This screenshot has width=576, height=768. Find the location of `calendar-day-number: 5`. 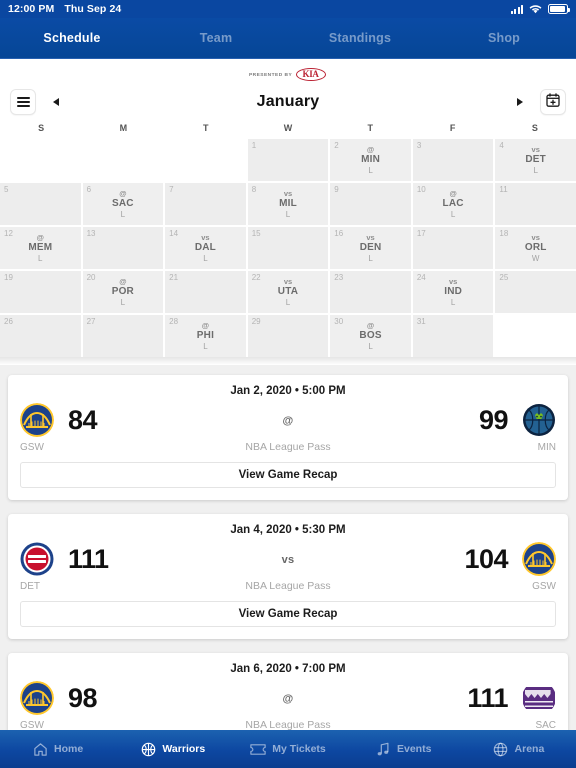

calendar-day-number: 5 is located at coordinates (6, 189).